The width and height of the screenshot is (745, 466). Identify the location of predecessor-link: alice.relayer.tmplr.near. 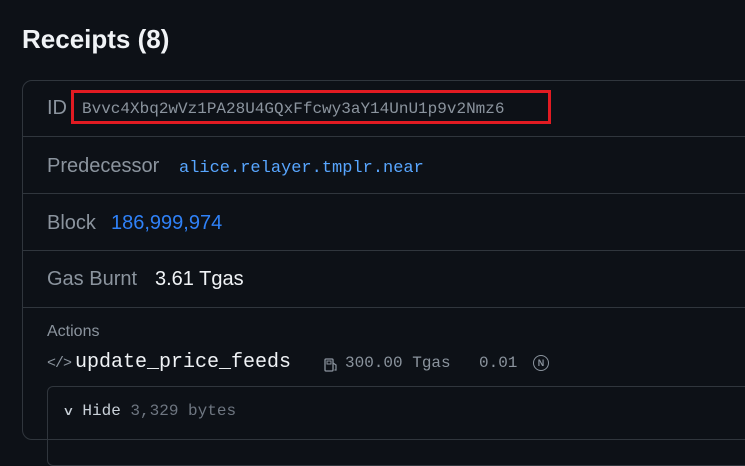
(301, 168).